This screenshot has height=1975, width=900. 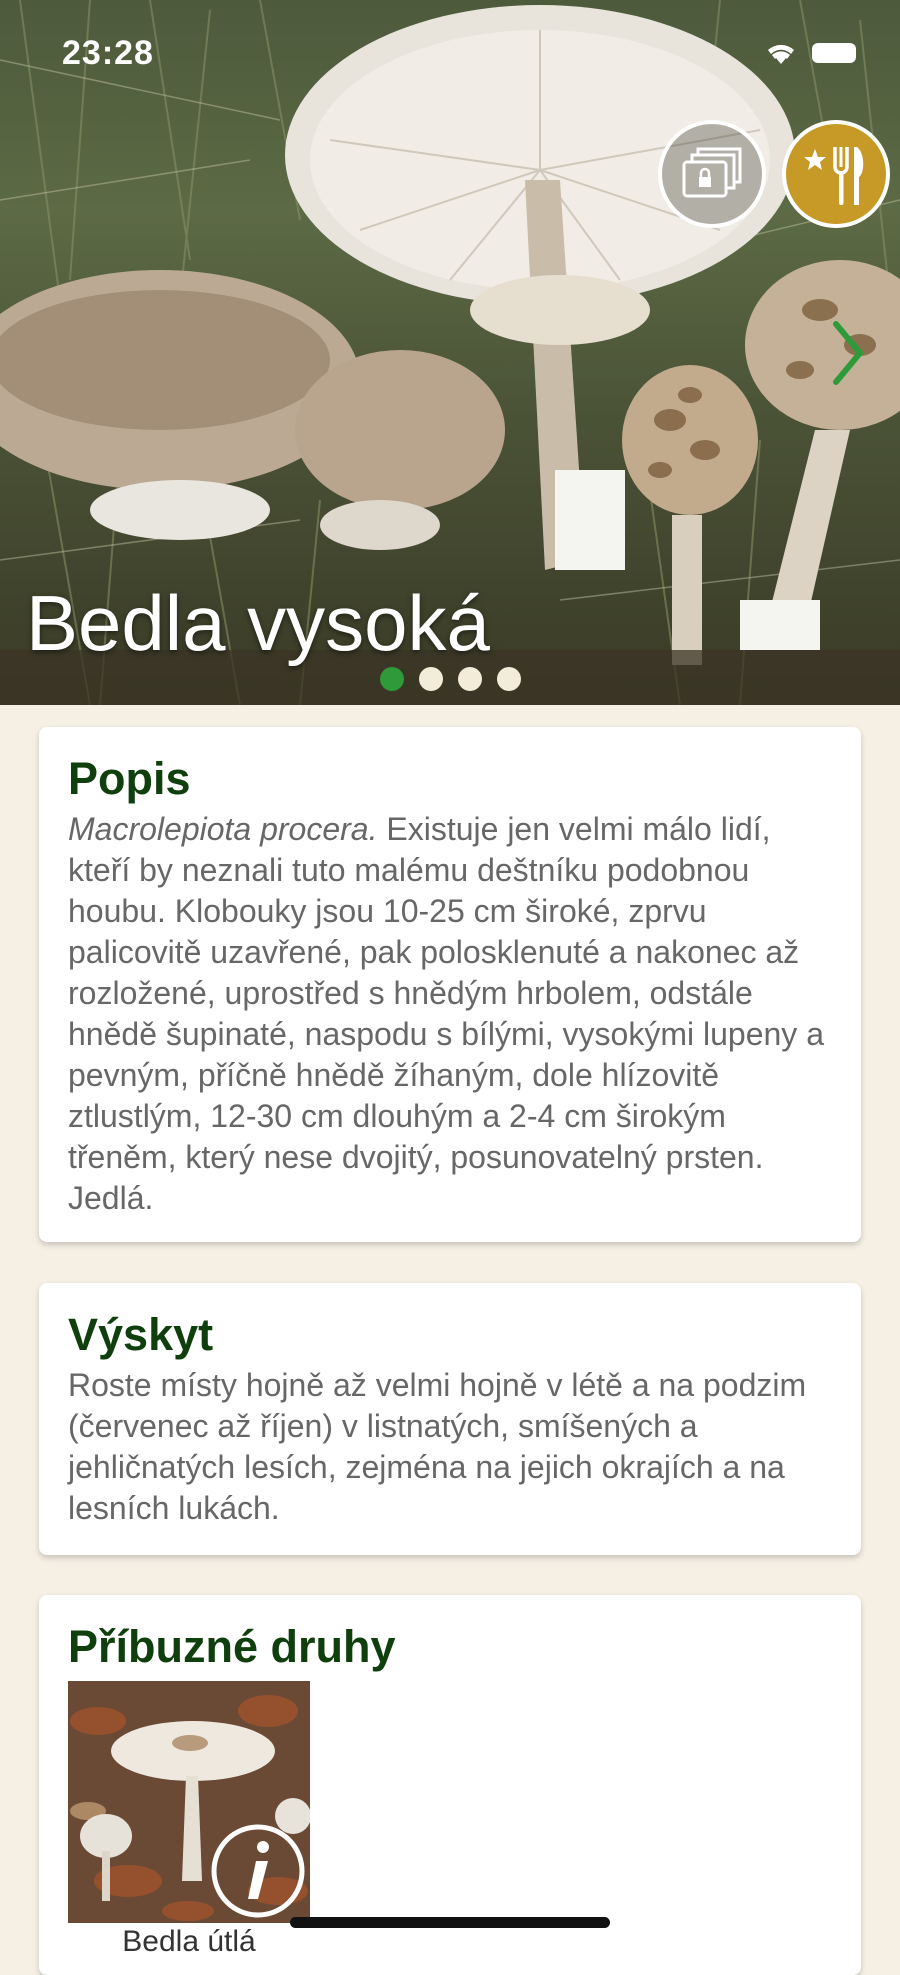 What do you see at coordinates (189, 1802) in the screenshot?
I see `related-species-thumbnail` at bounding box center [189, 1802].